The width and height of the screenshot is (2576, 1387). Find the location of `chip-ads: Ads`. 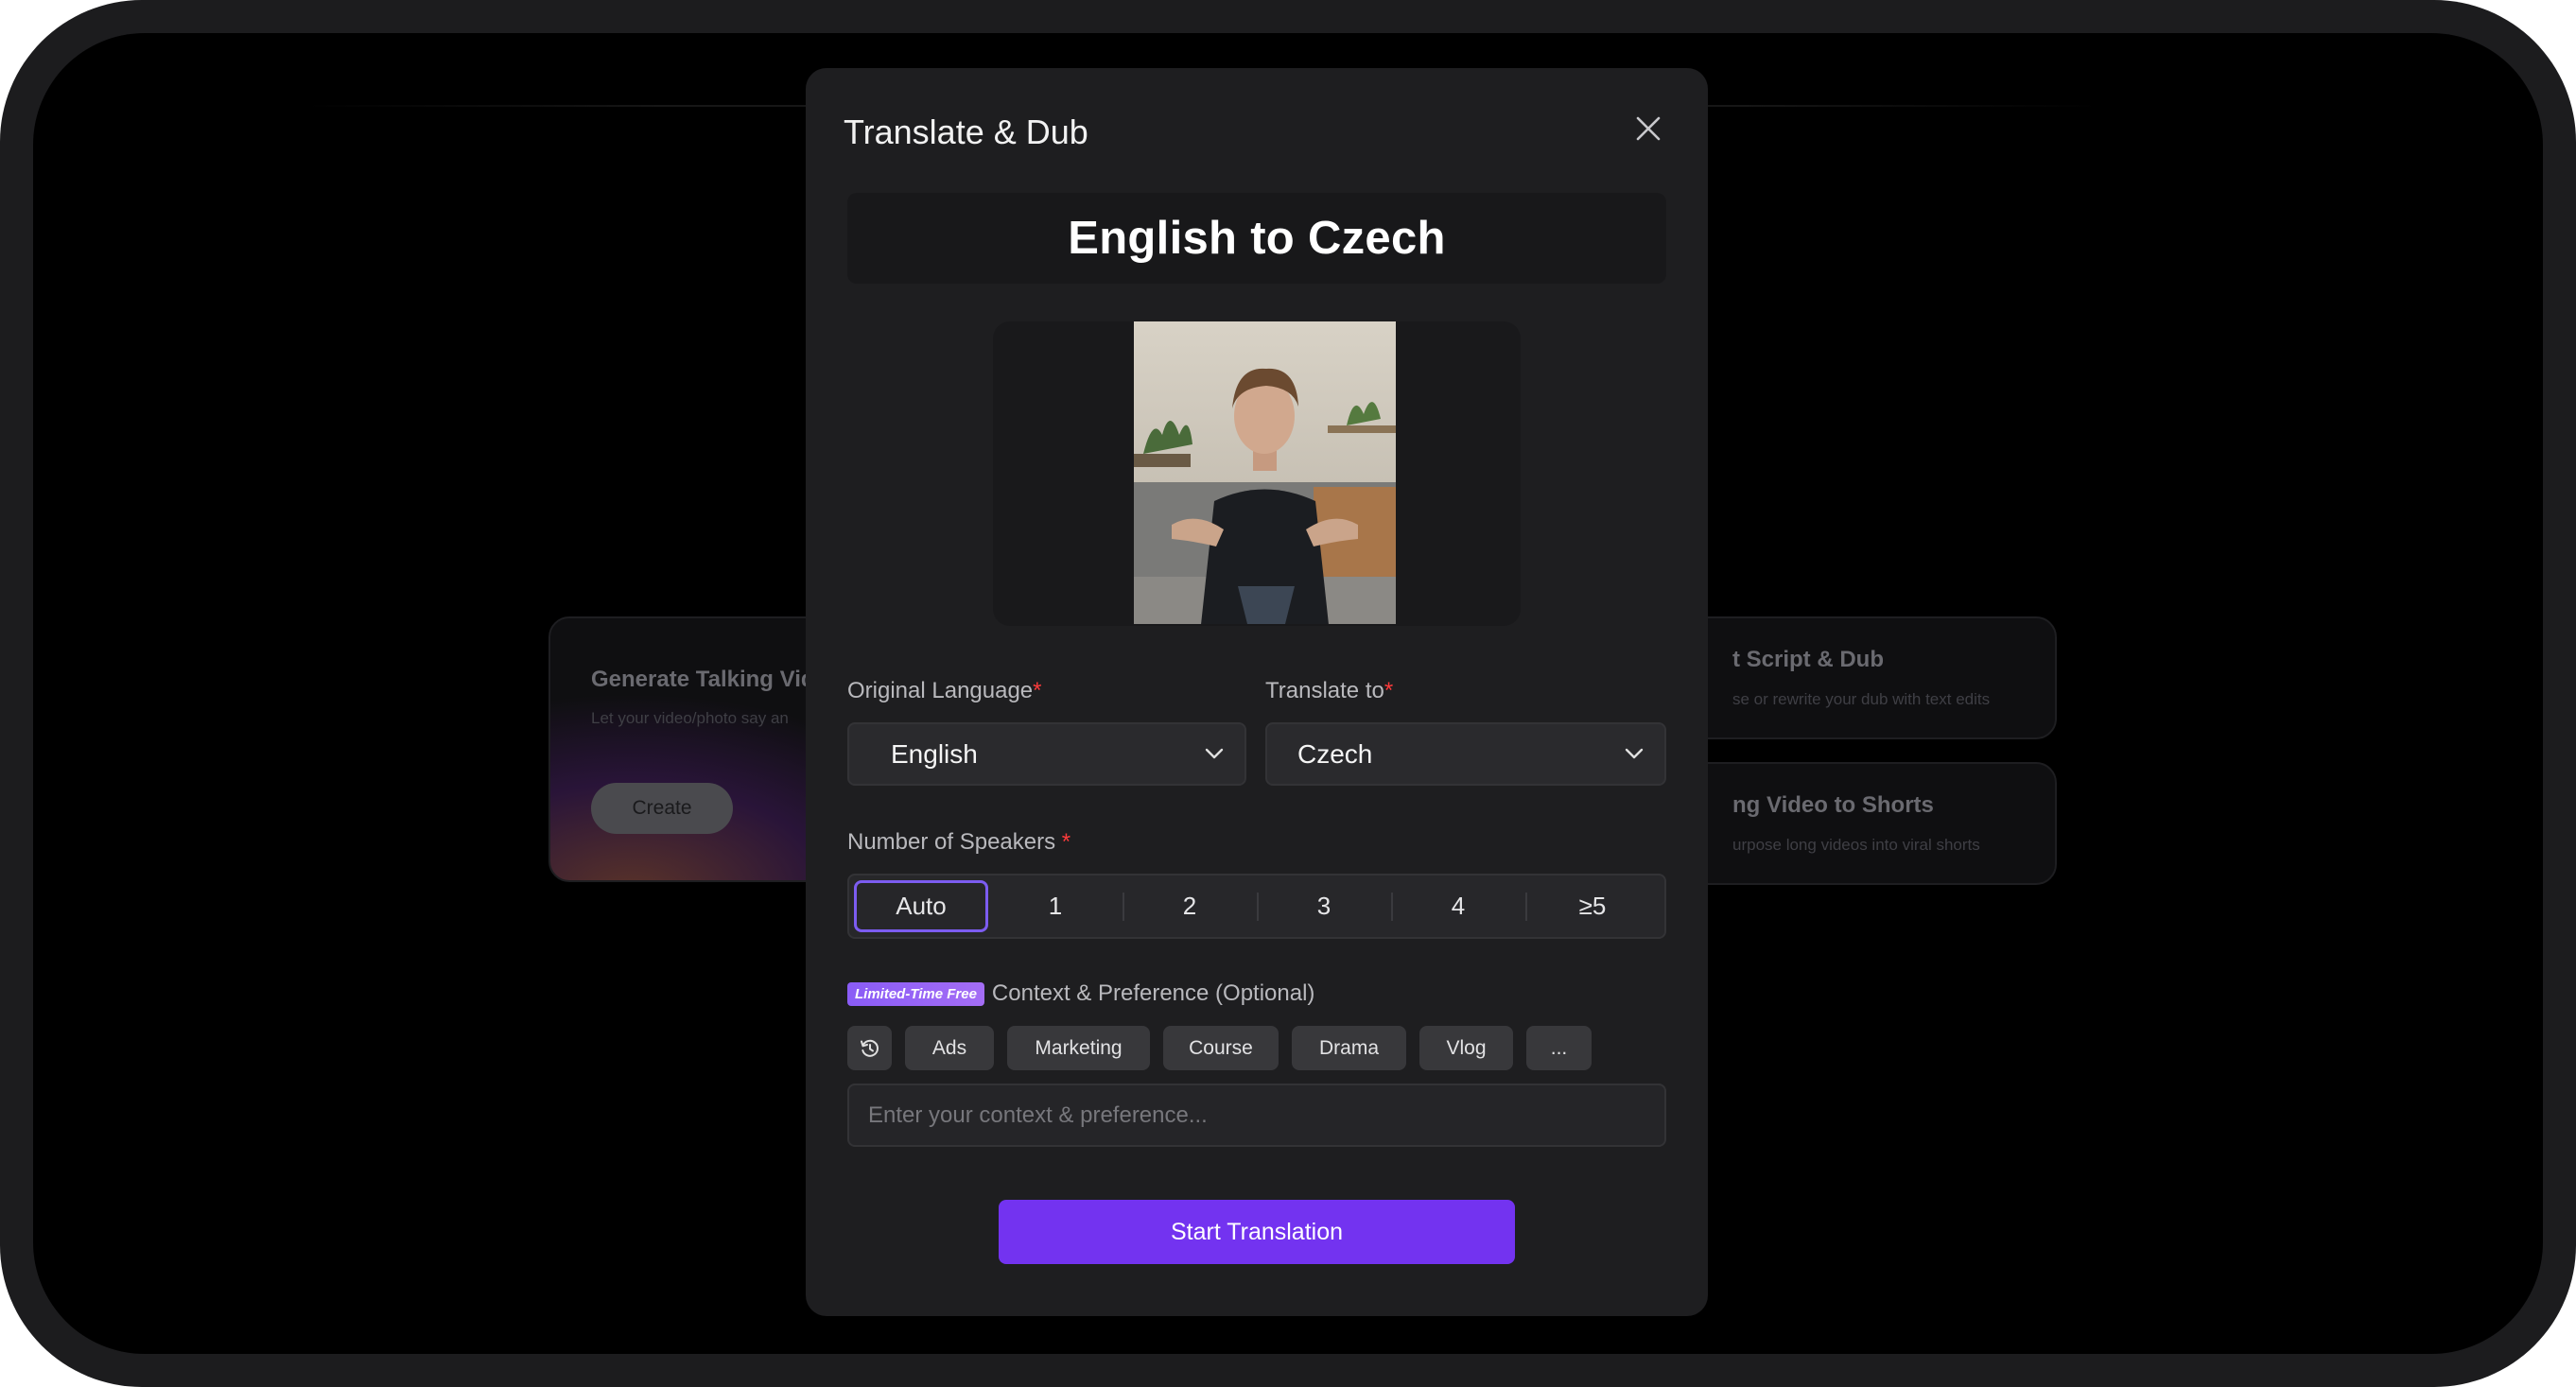

chip-ads: Ads is located at coordinates (949, 1048).